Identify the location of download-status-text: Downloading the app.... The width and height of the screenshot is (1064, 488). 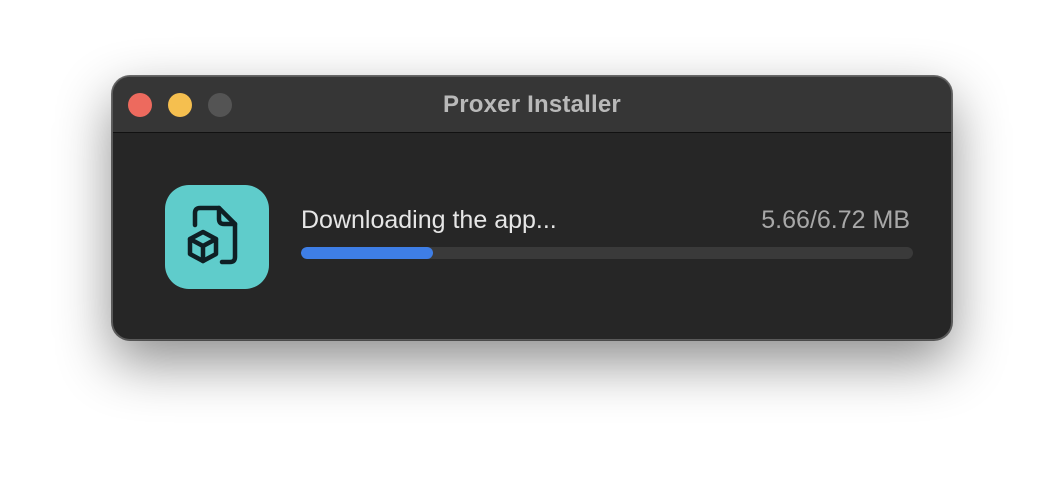
(429, 220).